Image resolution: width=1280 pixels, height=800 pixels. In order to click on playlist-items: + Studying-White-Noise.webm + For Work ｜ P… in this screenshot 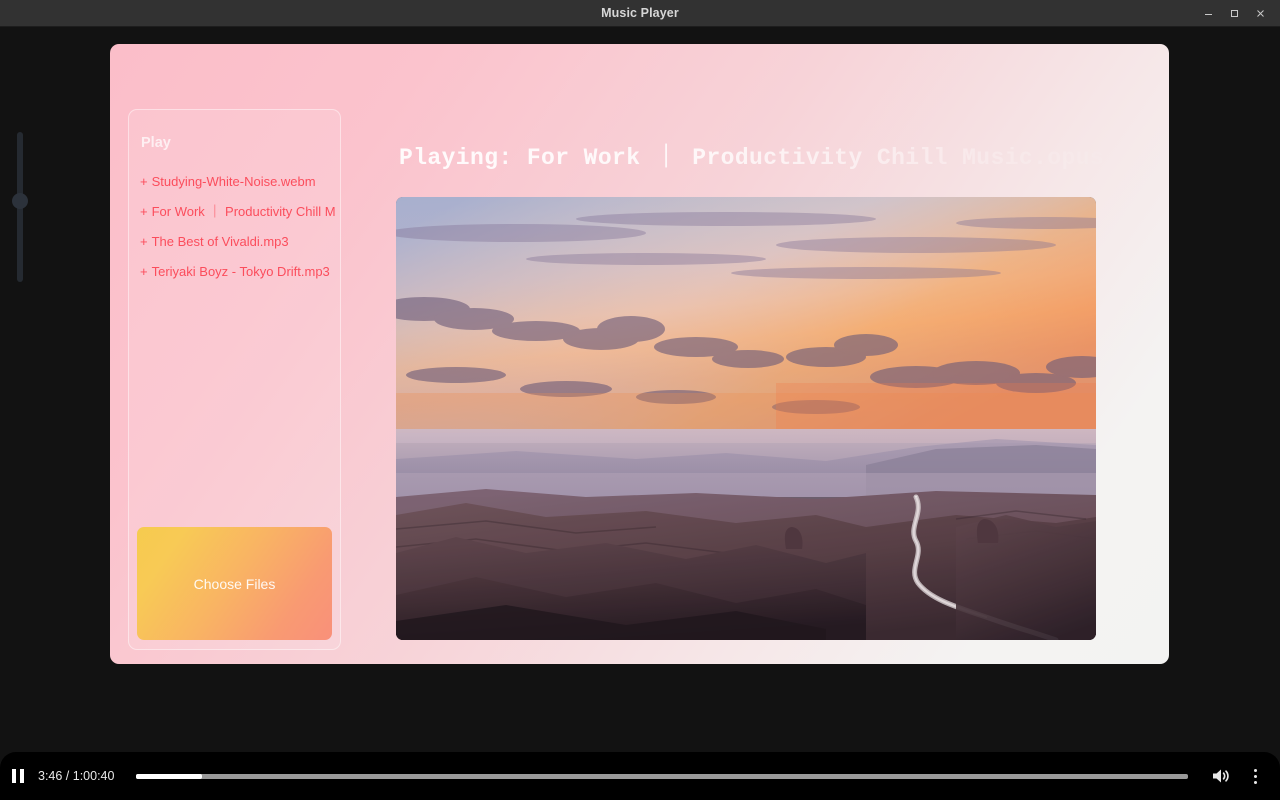, I will do `click(235, 226)`.